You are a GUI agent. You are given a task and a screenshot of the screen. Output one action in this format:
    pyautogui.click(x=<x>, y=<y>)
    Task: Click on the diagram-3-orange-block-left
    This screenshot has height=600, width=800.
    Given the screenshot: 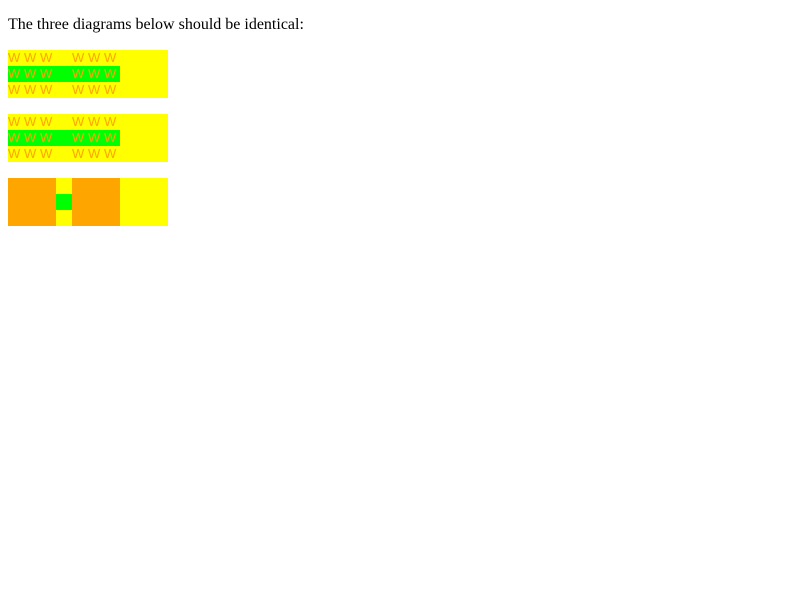 What is the action you would take?
    pyautogui.click(x=32, y=202)
    